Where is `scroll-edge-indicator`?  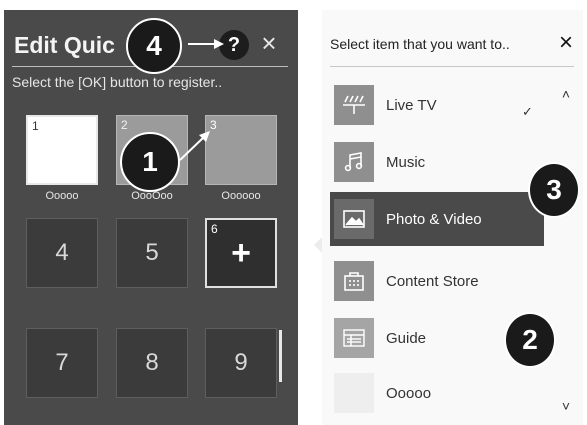
scroll-edge-indicator is located at coordinates (280, 356).